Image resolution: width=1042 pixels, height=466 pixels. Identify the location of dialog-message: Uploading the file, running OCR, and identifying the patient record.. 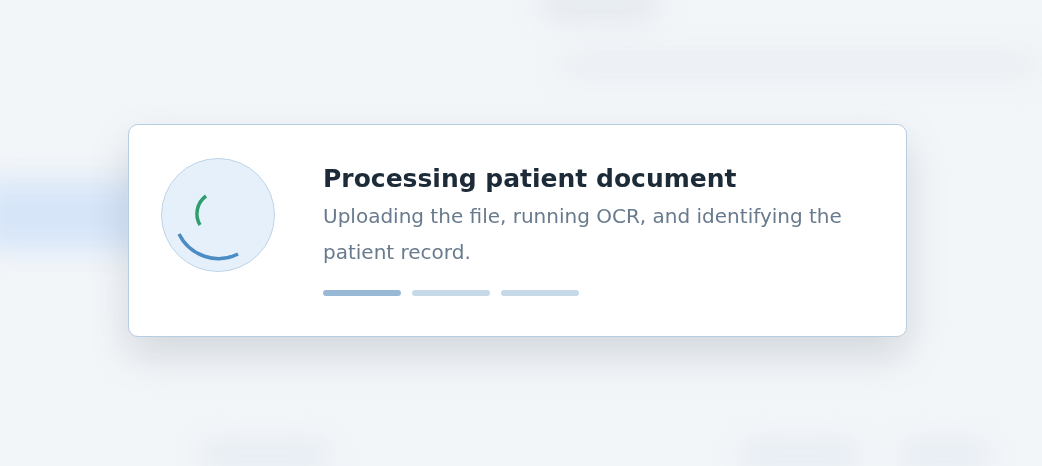
(583, 234).